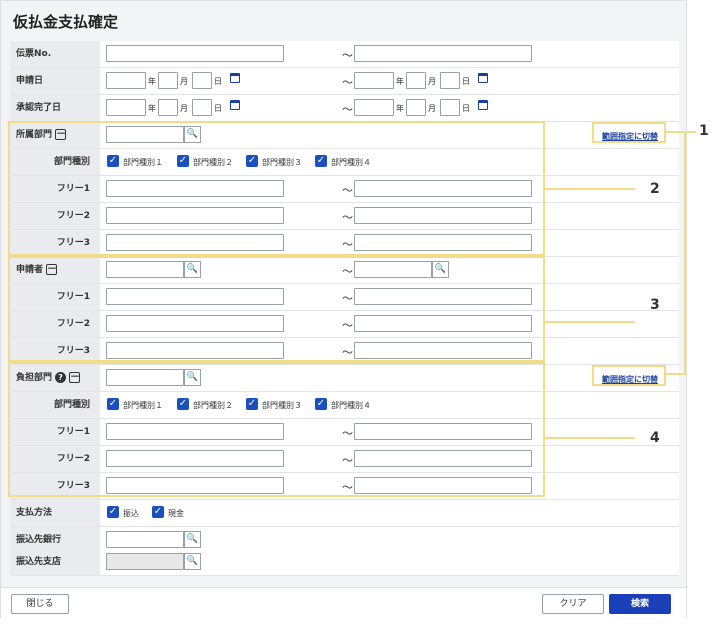 The height and width of the screenshot is (627, 718). I want to click on apply-date-from-year-input, so click(126, 80).